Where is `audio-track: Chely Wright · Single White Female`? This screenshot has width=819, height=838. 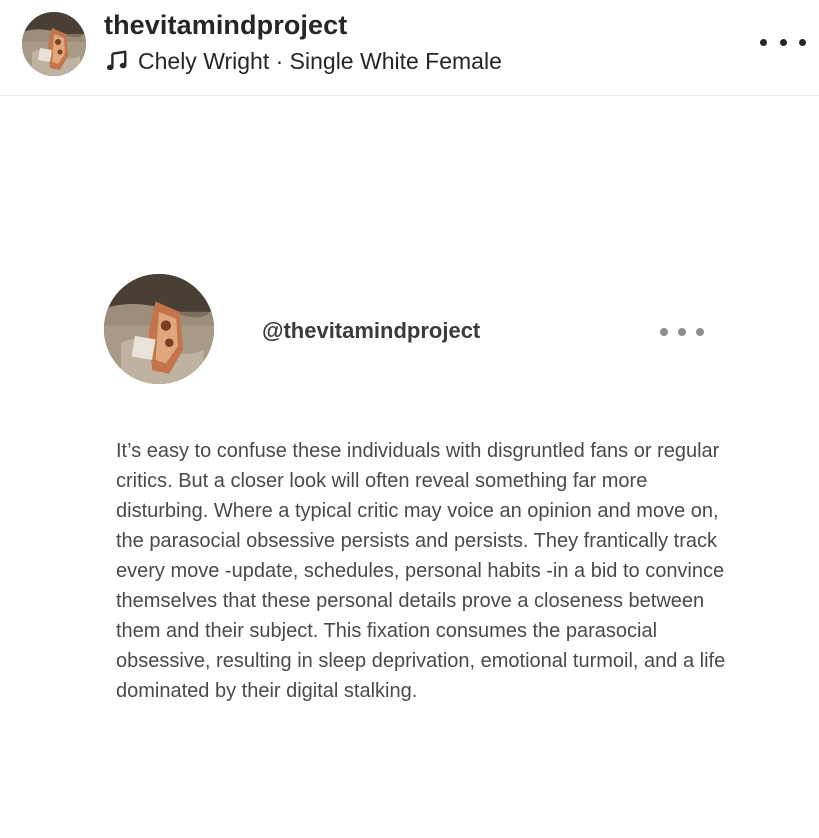 audio-track: Chely Wright · Single White Female is located at coordinates (303, 61).